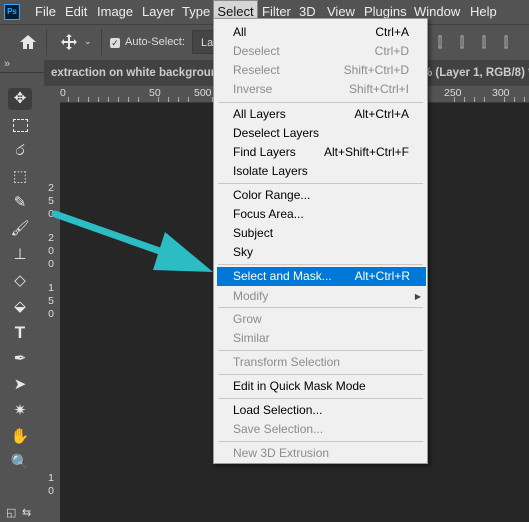 The image size is (529, 522). I want to click on menu-item-find-layers: Find Layers Alt+Shift+Ctrl+F, so click(320, 152).